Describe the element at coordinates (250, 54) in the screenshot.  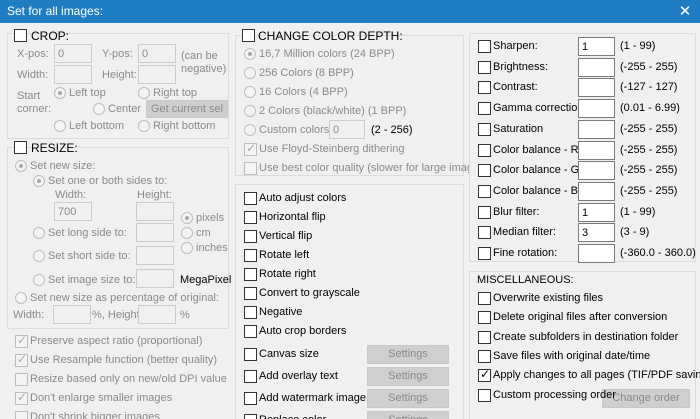
I see `color-option-24bpp-radio` at that location.